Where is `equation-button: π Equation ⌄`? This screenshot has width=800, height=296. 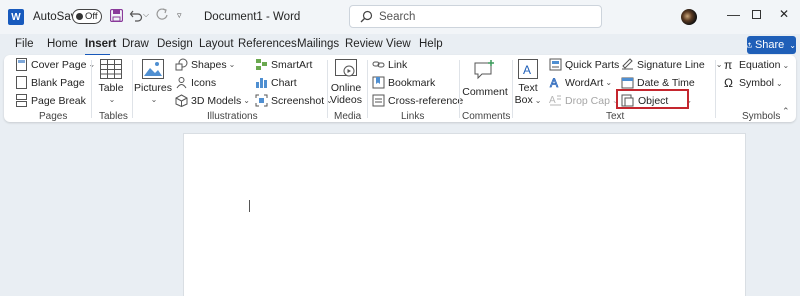 equation-button: π Equation ⌄ is located at coordinates (756, 65).